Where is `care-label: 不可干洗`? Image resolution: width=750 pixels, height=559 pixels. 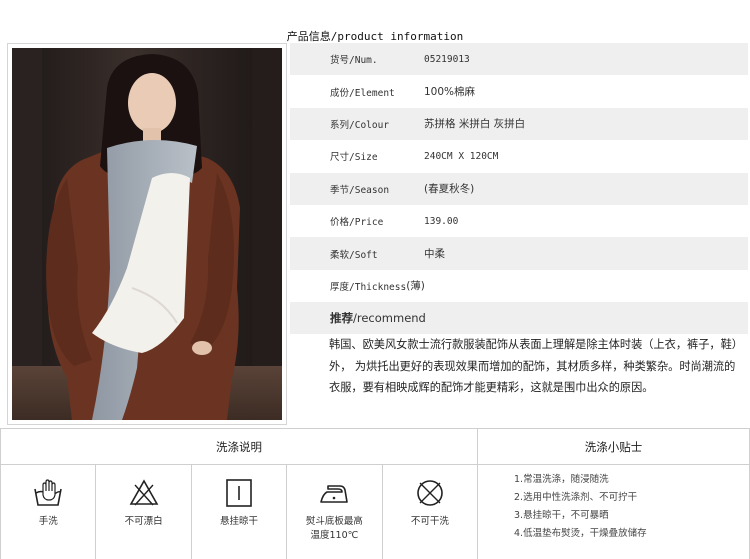 care-label: 不可干洗 is located at coordinates (429, 521).